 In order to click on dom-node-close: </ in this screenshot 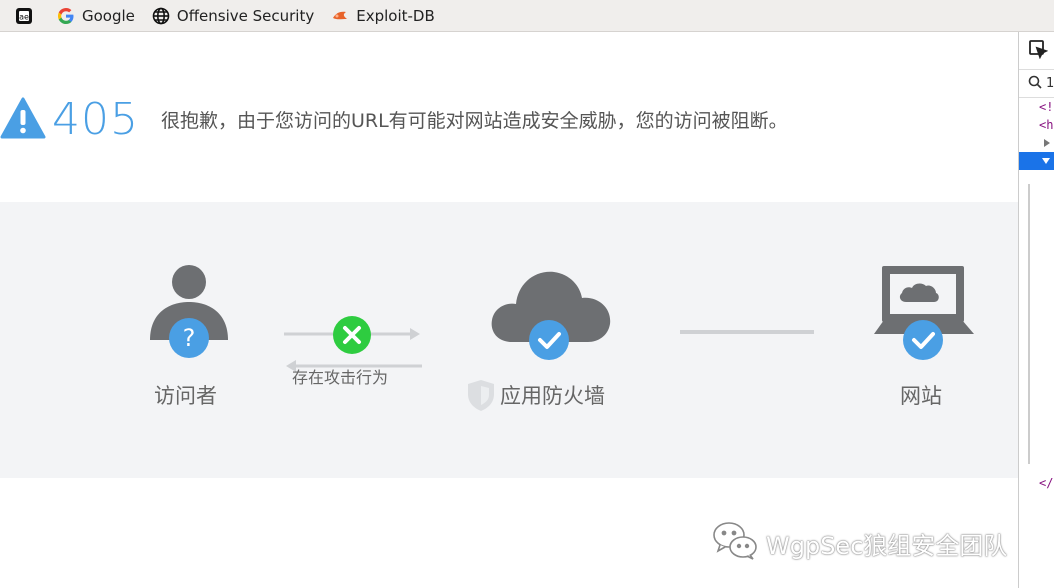, I will do `click(1036, 483)`.